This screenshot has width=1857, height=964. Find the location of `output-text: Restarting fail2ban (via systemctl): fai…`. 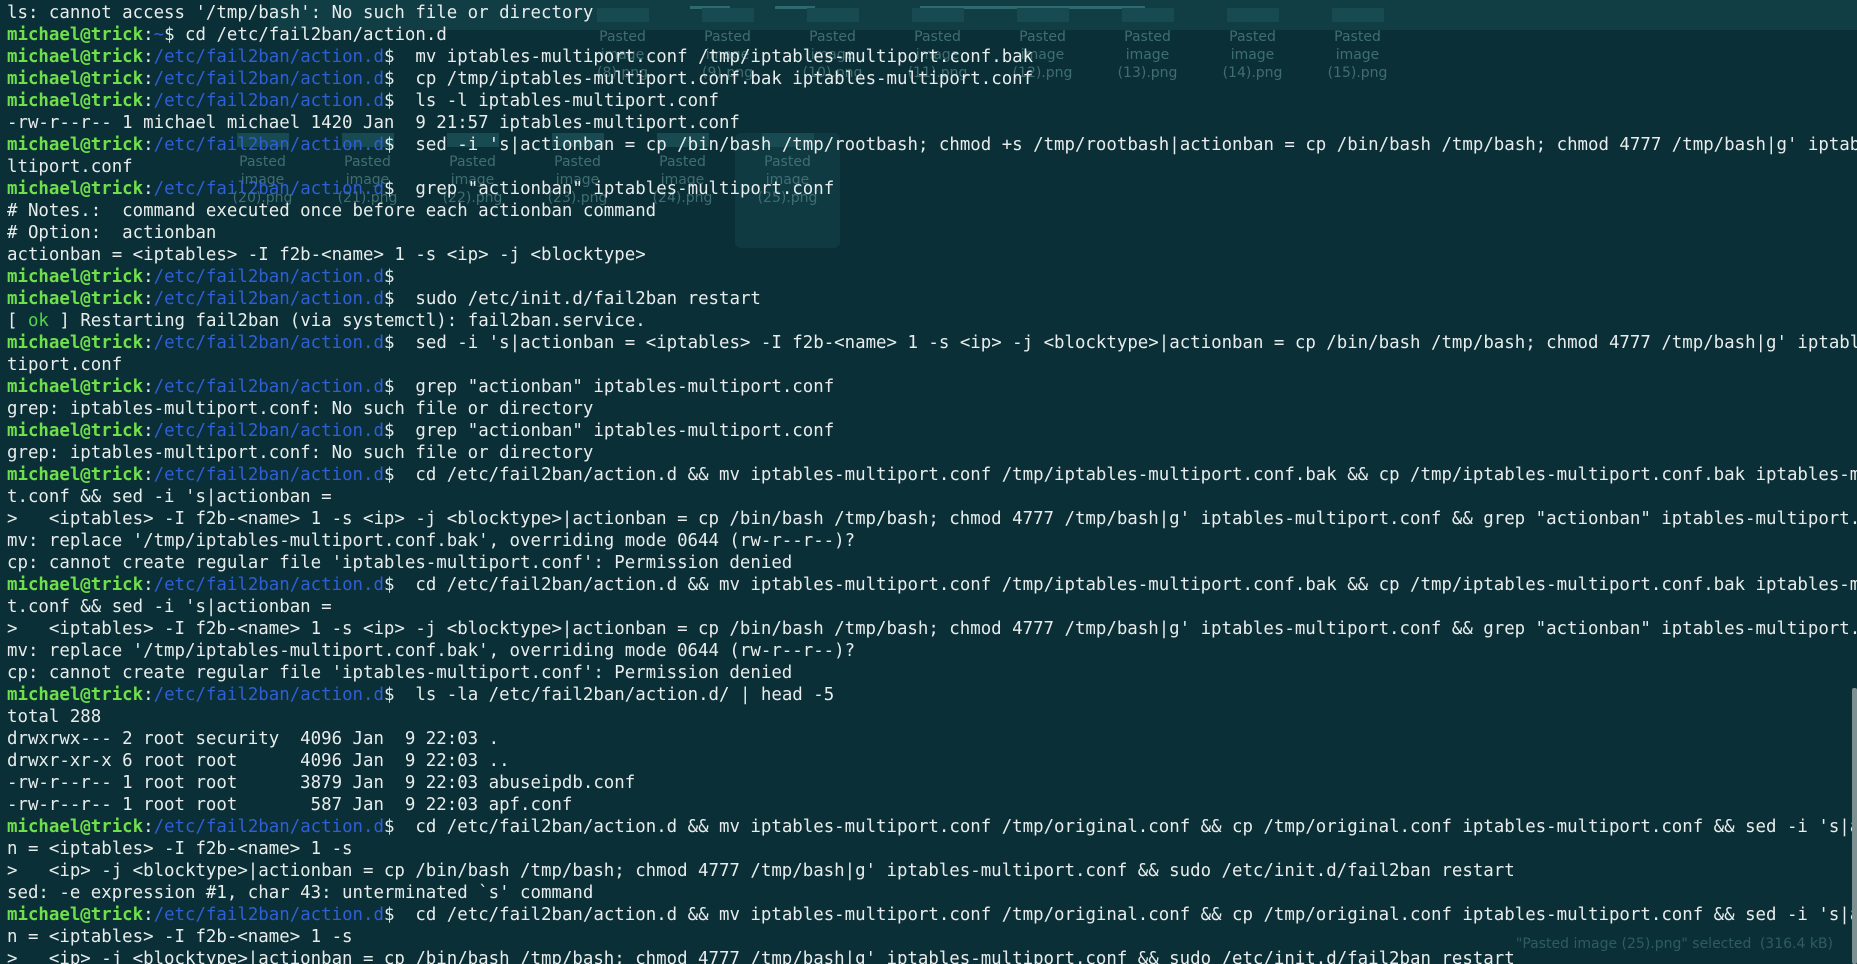

output-text: Restarting fail2ban (via systemctl): fai… is located at coordinates (357, 321).